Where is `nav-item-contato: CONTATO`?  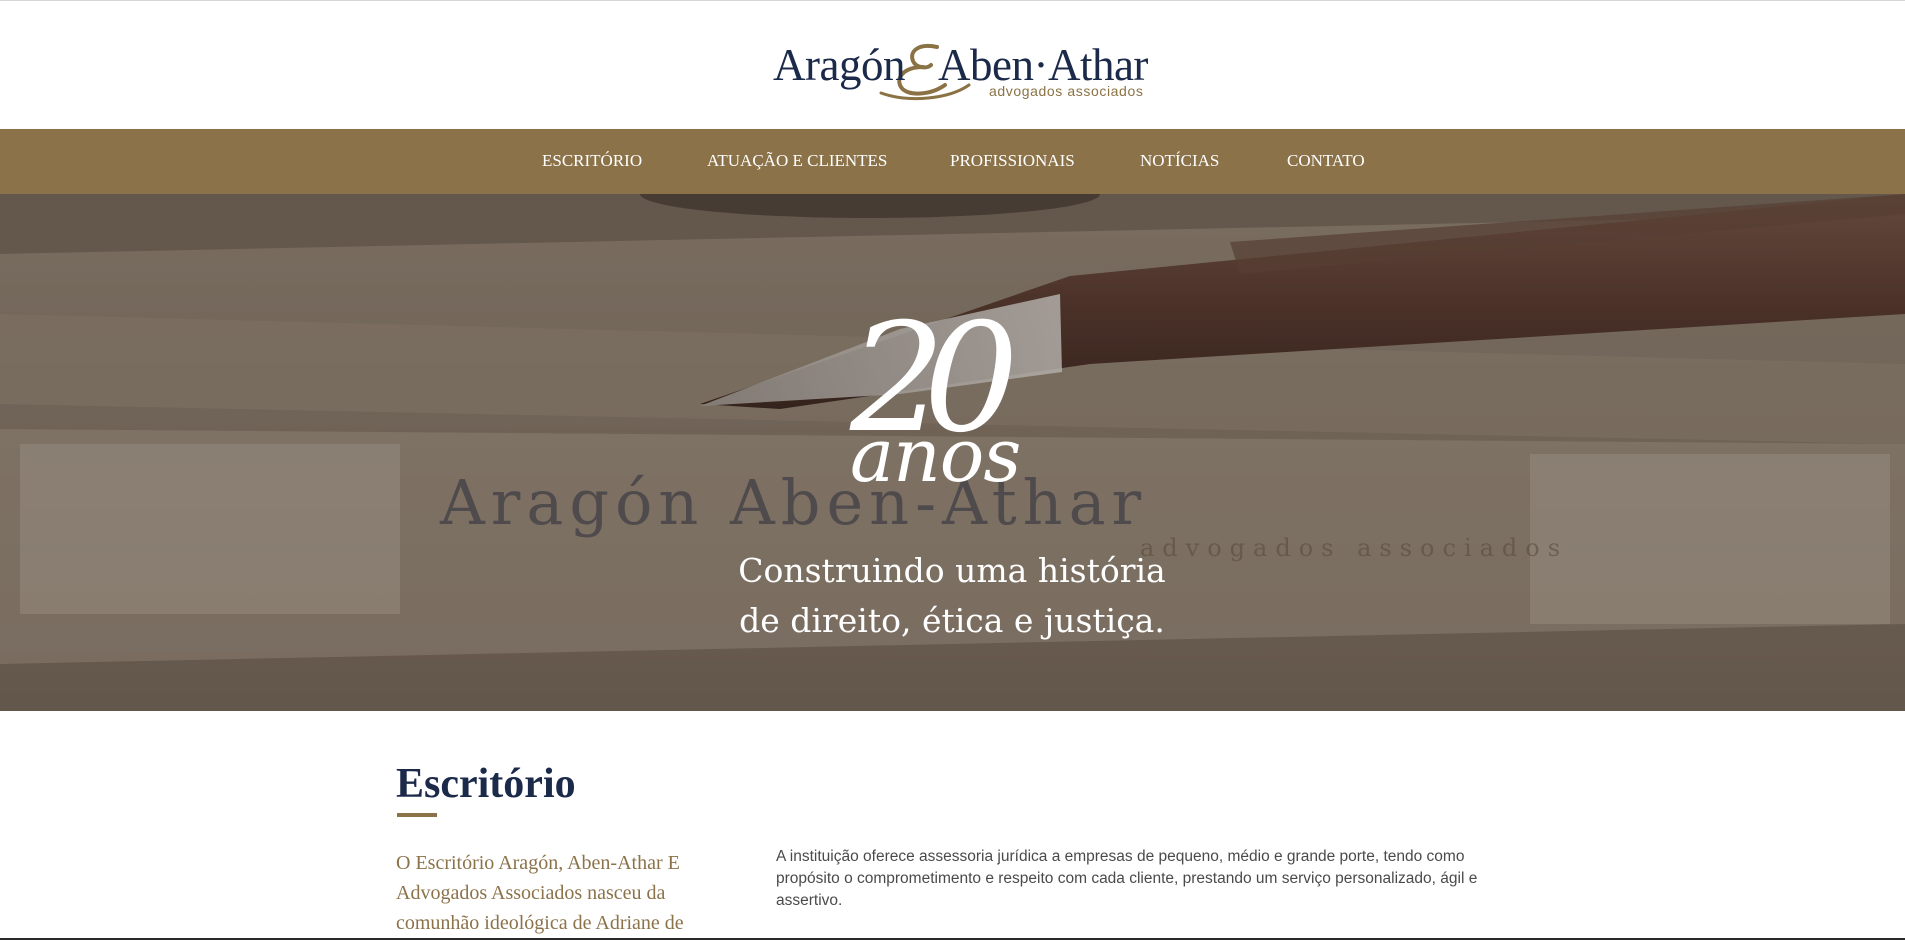
nav-item-contato: CONTATO is located at coordinates (1326, 161).